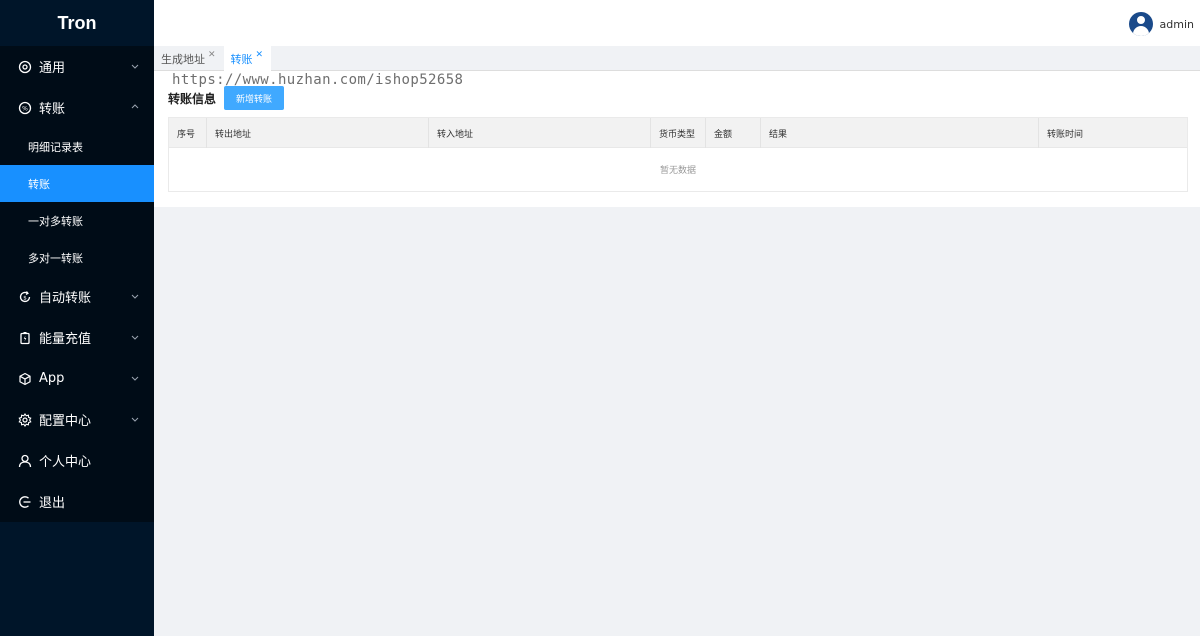 This screenshot has height=636, width=1200. I want to click on table-header: 序号 转出地址 转入地址 货币类型 金额 结果 转账时间, so click(678, 133).